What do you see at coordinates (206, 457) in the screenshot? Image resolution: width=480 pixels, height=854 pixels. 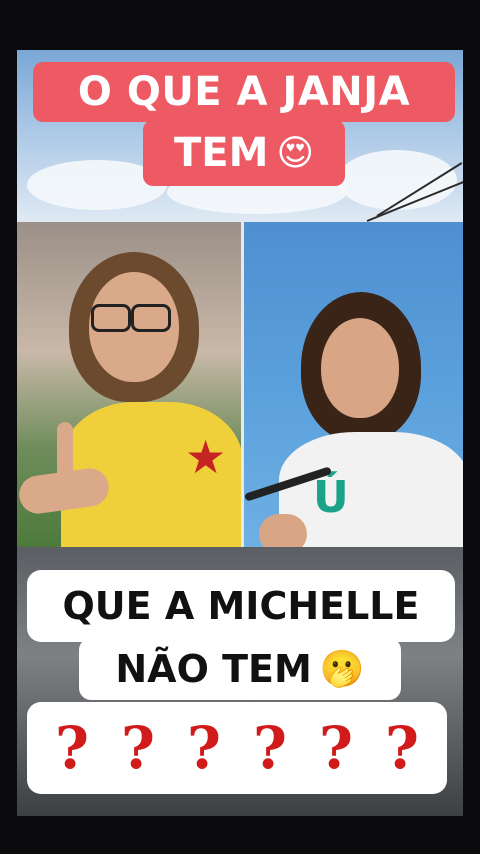 I see `star-icon: ★` at bounding box center [206, 457].